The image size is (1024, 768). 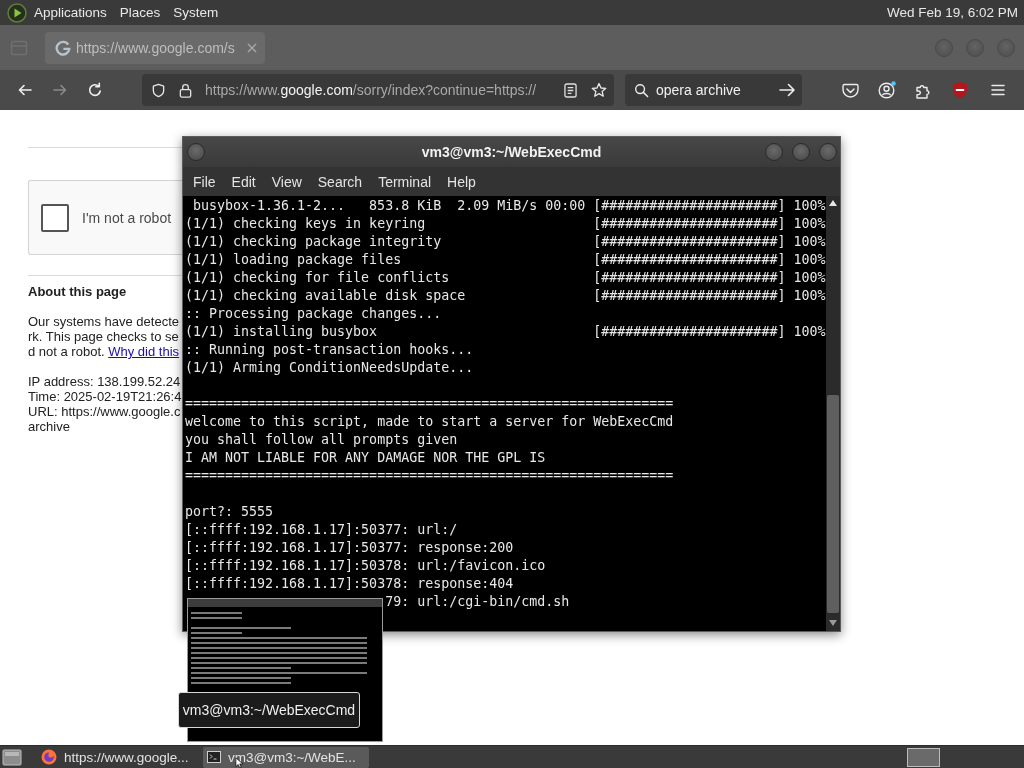 I want to click on captcha-checkbox, so click(x=55, y=217).